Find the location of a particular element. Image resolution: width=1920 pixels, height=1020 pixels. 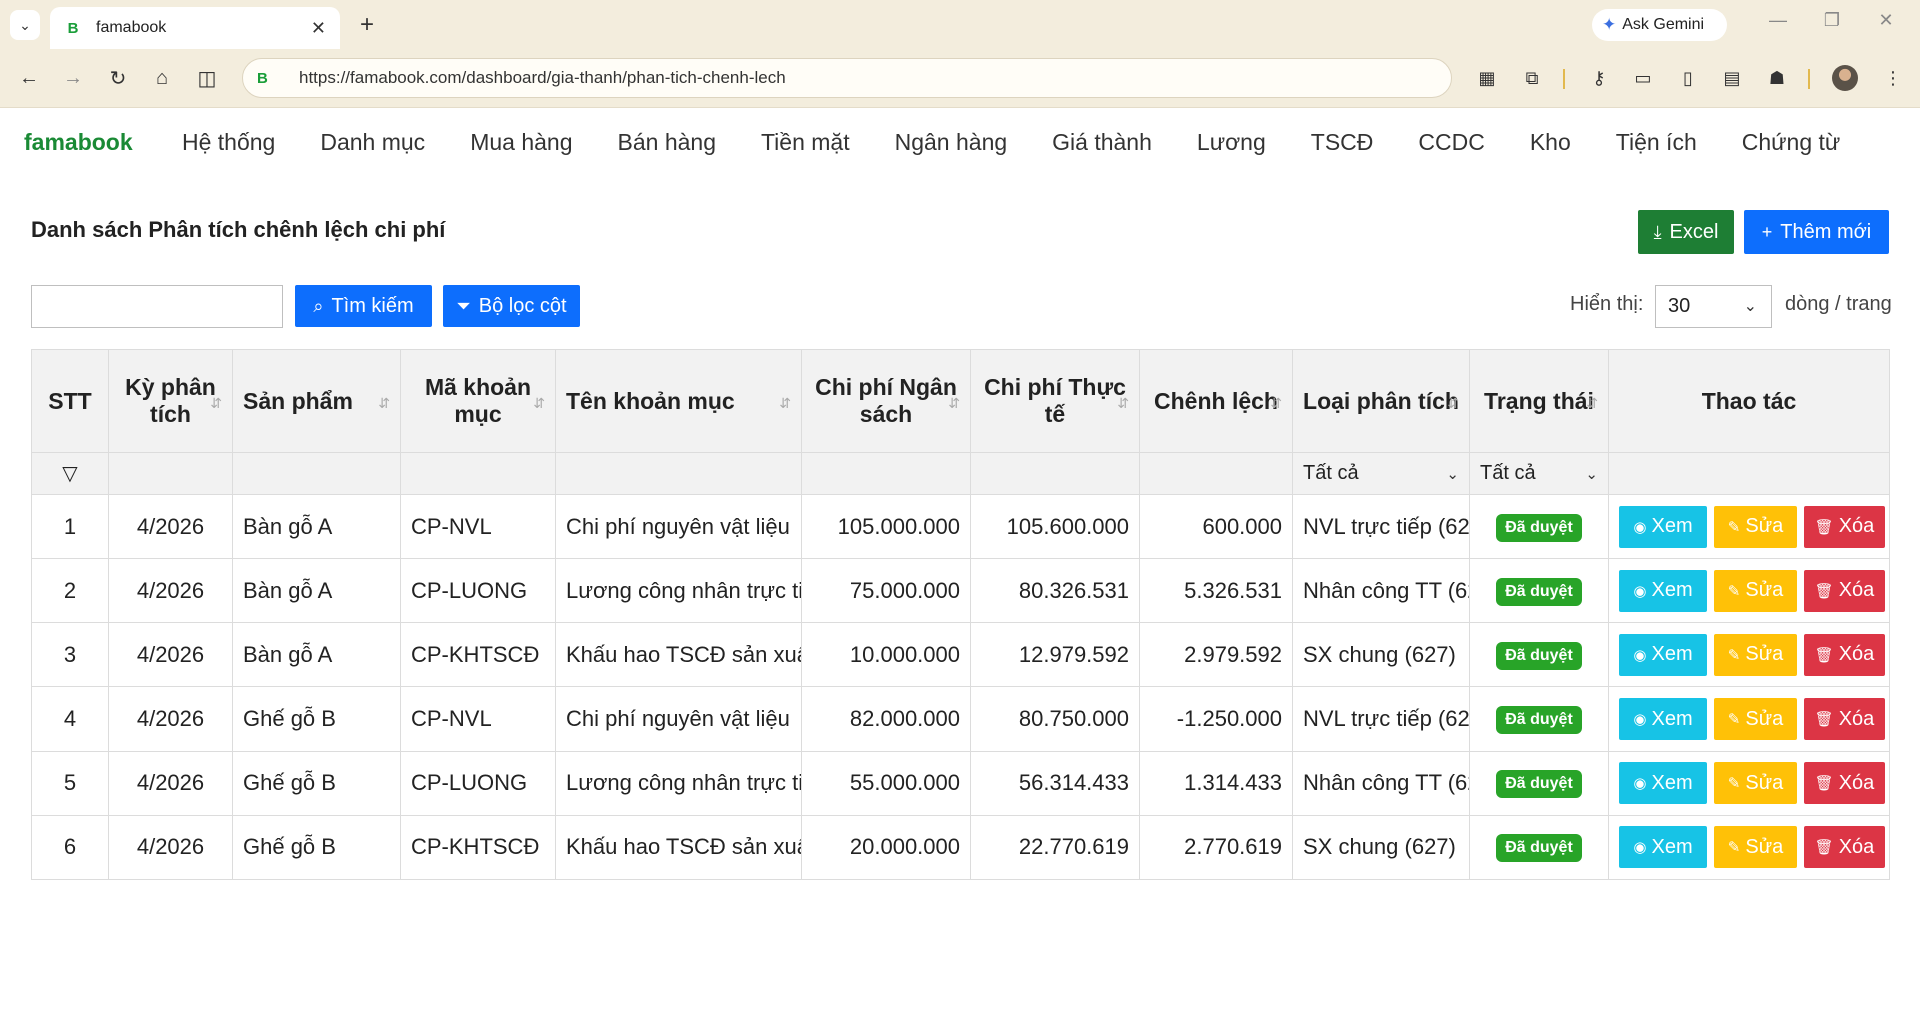

cell-period: 4/2026 is located at coordinates (170, 783).